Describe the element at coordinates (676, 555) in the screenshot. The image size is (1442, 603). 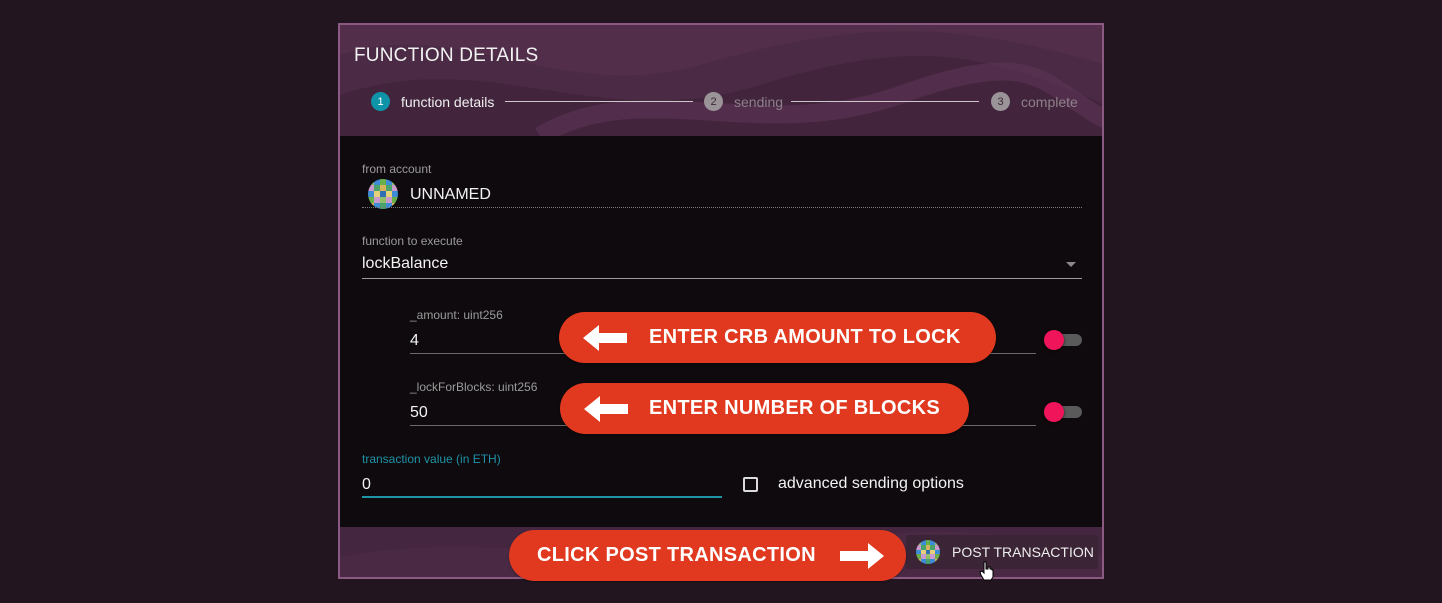
I see `post-annotation-text: CLICK POST TRANSACTION` at that location.